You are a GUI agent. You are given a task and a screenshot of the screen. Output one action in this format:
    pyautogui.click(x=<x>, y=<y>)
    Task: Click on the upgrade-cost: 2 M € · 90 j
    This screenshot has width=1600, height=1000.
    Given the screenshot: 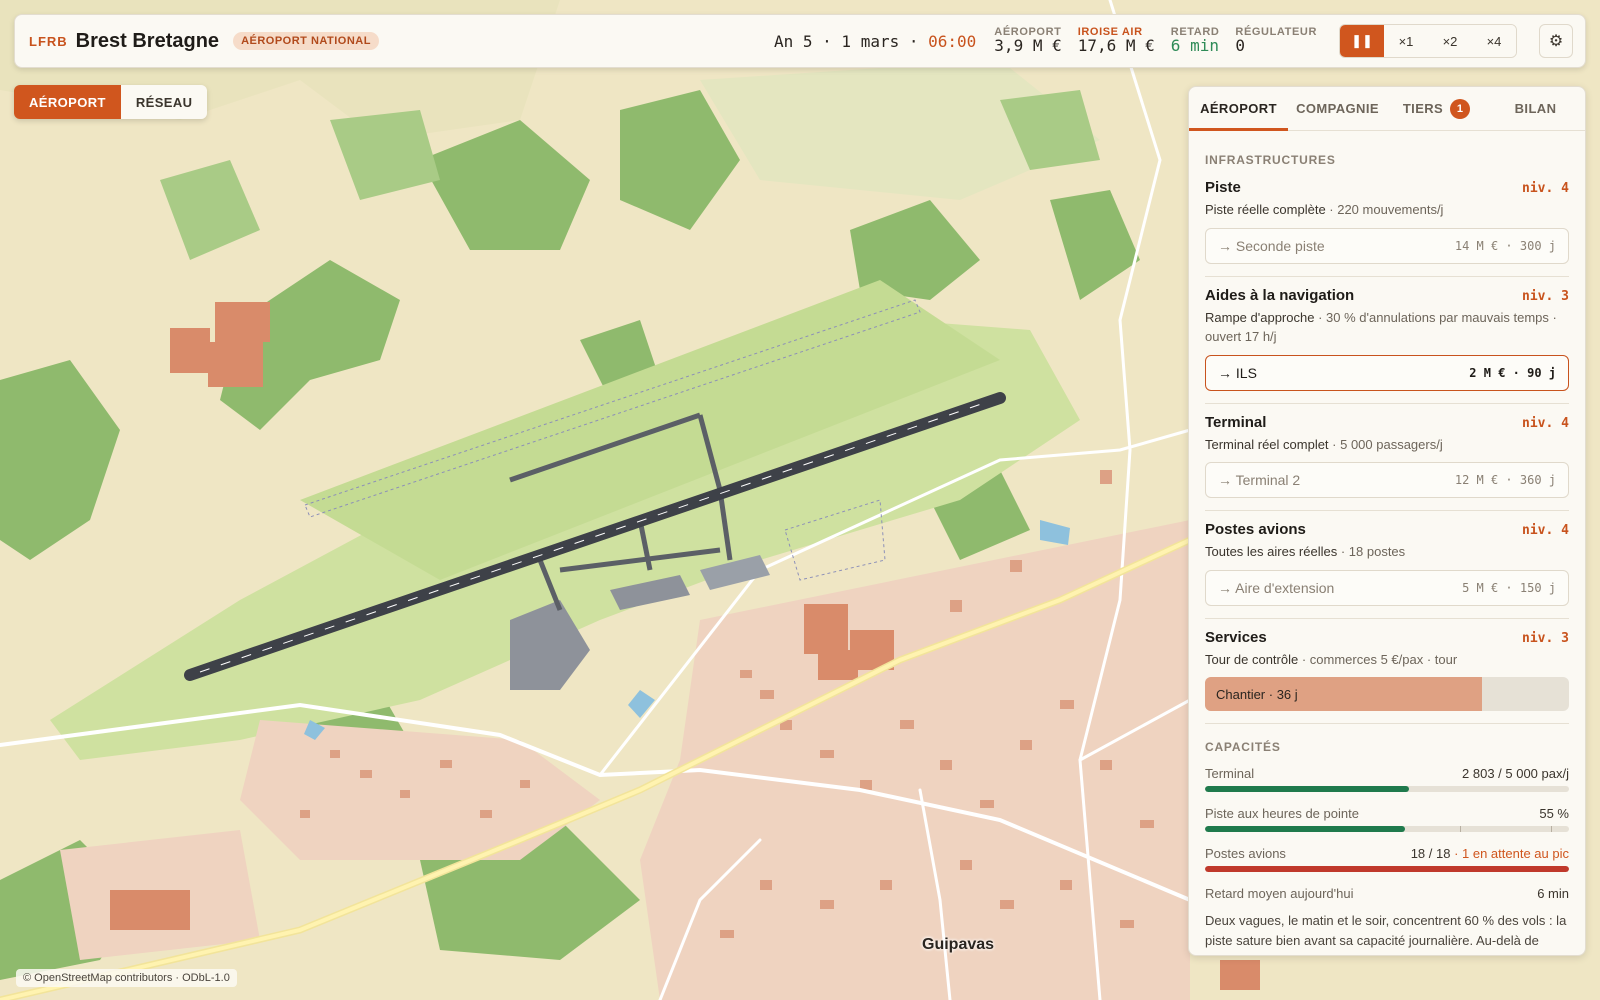 What is the action you would take?
    pyautogui.click(x=1512, y=372)
    